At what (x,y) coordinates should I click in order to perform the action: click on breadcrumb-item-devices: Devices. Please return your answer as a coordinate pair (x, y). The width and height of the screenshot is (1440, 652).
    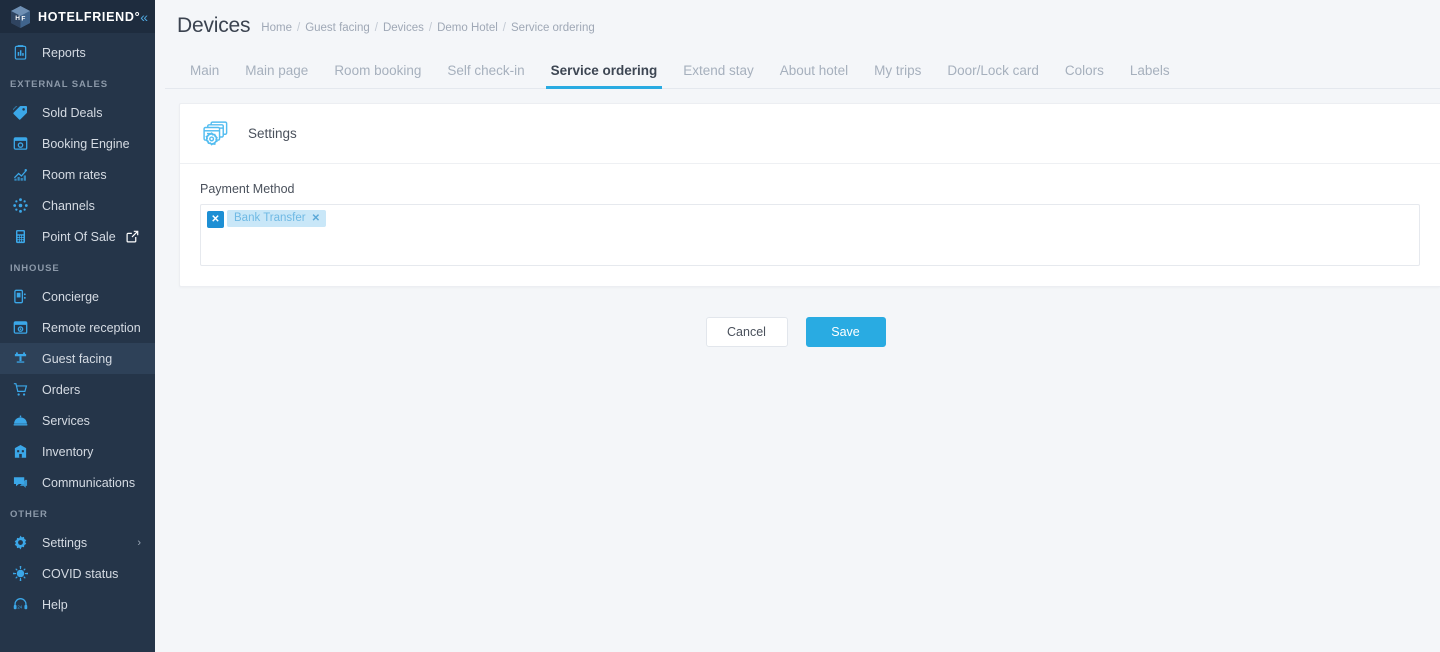
    Looking at the image, I should click on (403, 28).